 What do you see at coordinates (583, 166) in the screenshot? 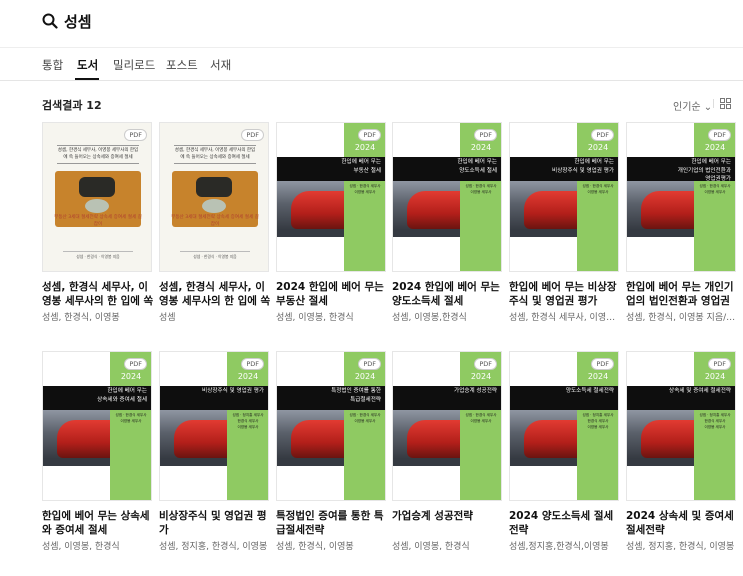
I see `cover-title: 한입에 베어 무는 비상장주식 및 영업권 평가` at bounding box center [583, 166].